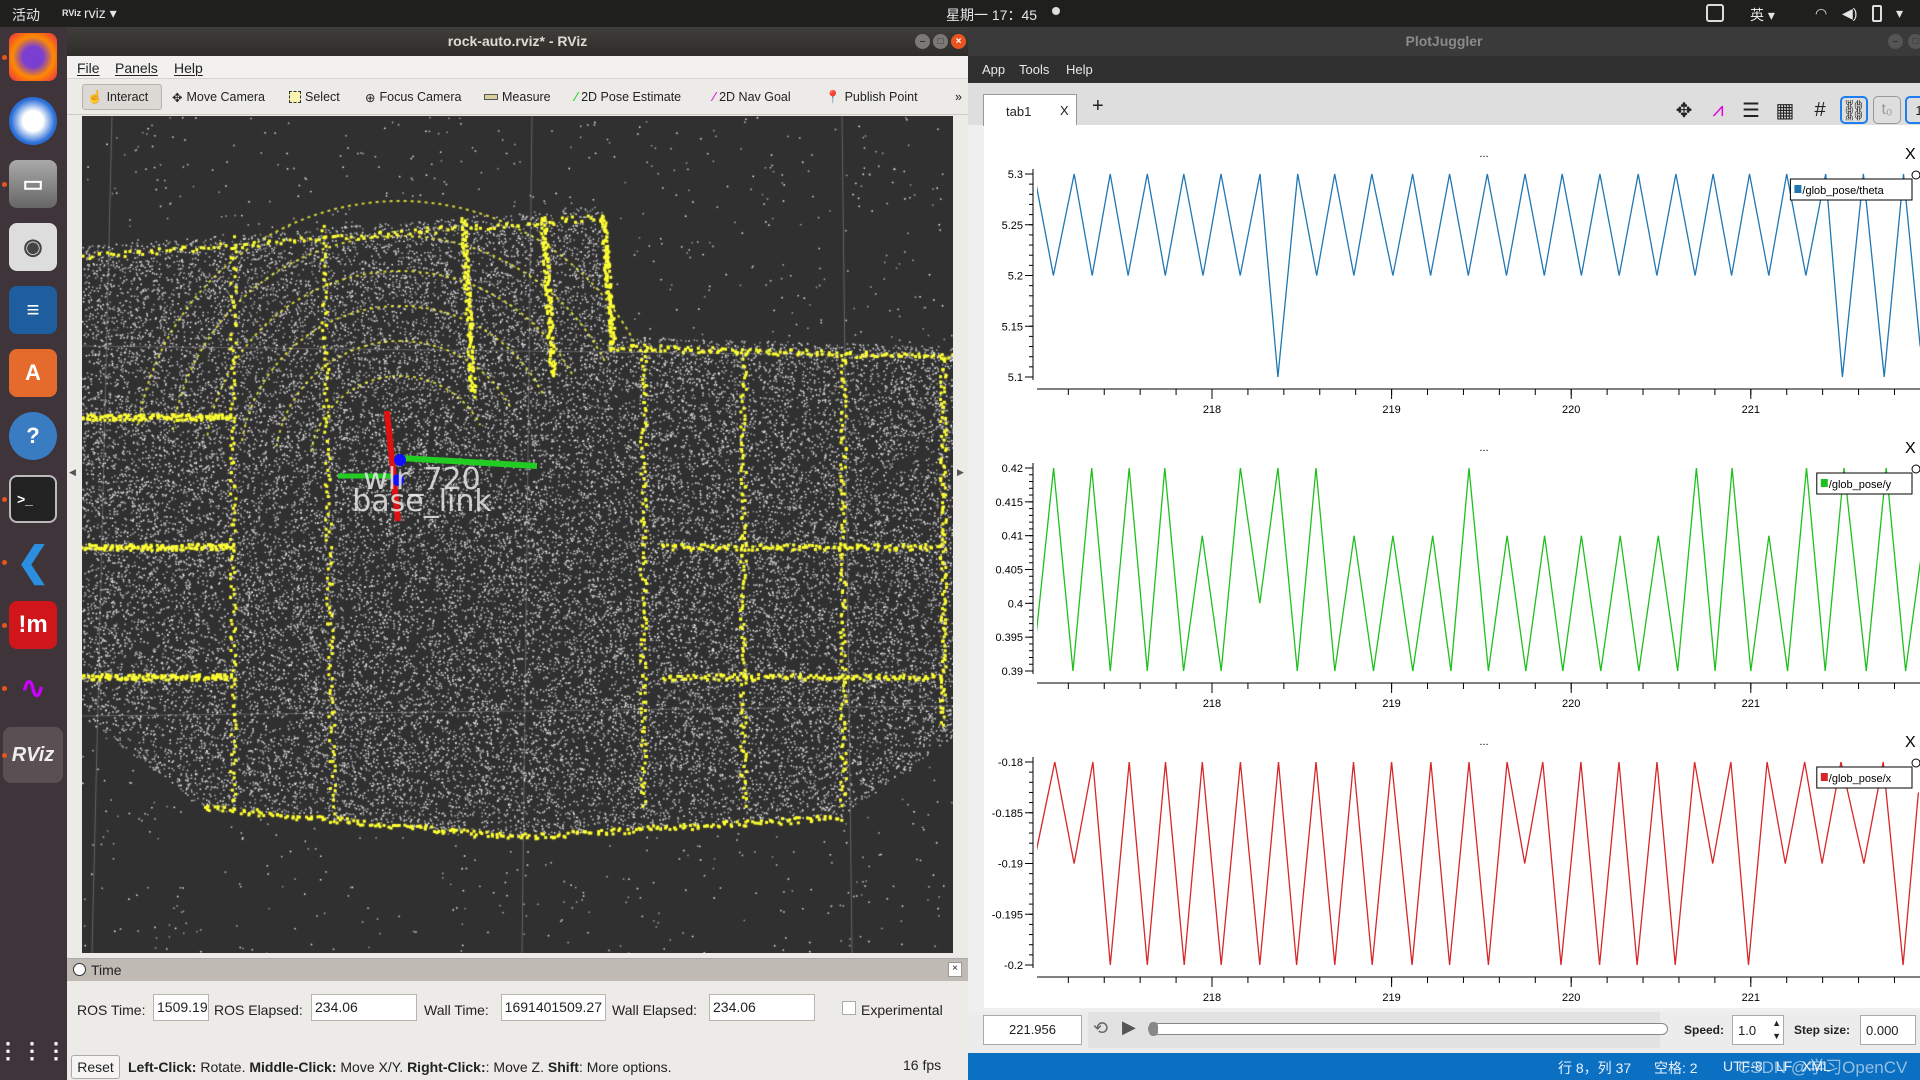 Image resolution: width=1920 pixels, height=1080 pixels. I want to click on tool-select: Select, so click(314, 97).